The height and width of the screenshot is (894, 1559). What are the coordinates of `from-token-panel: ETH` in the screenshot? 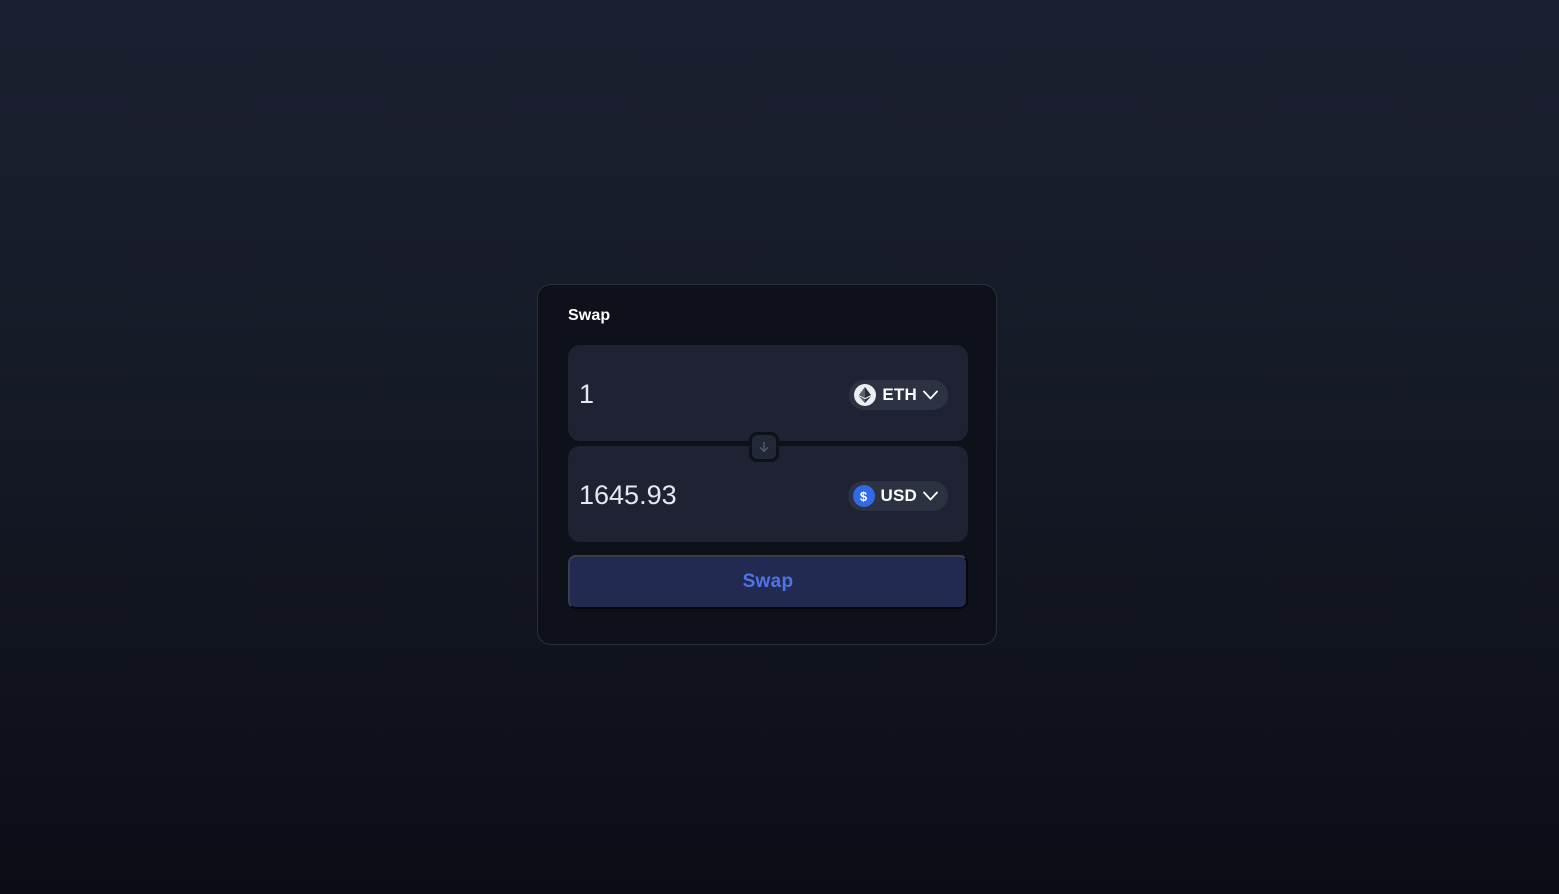 It's located at (768, 393).